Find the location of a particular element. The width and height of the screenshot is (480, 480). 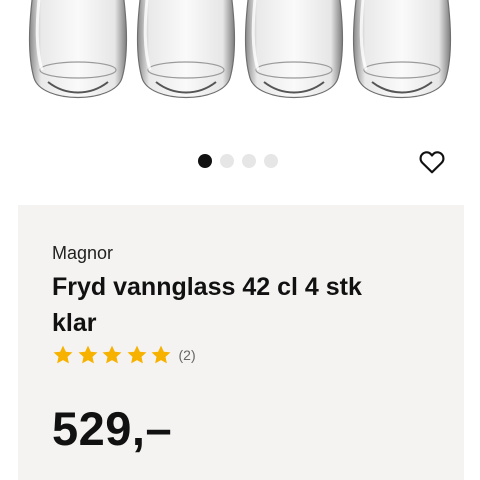

product-rating: (2) is located at coordinates (124, 355).